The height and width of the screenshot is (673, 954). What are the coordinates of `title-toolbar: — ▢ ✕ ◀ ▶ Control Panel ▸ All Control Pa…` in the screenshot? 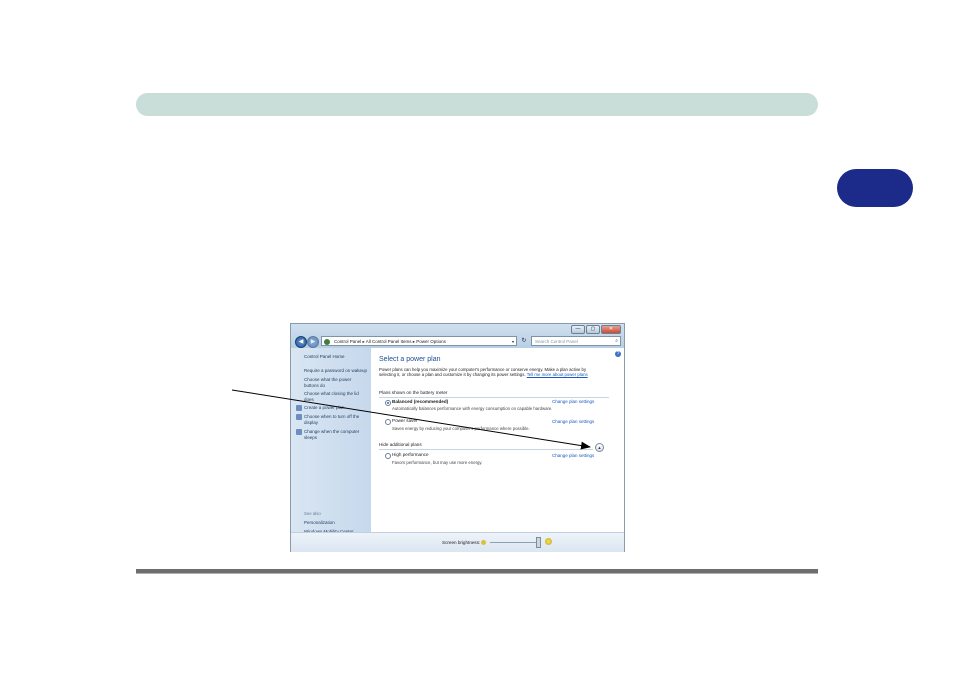 It's located at (457, 336).